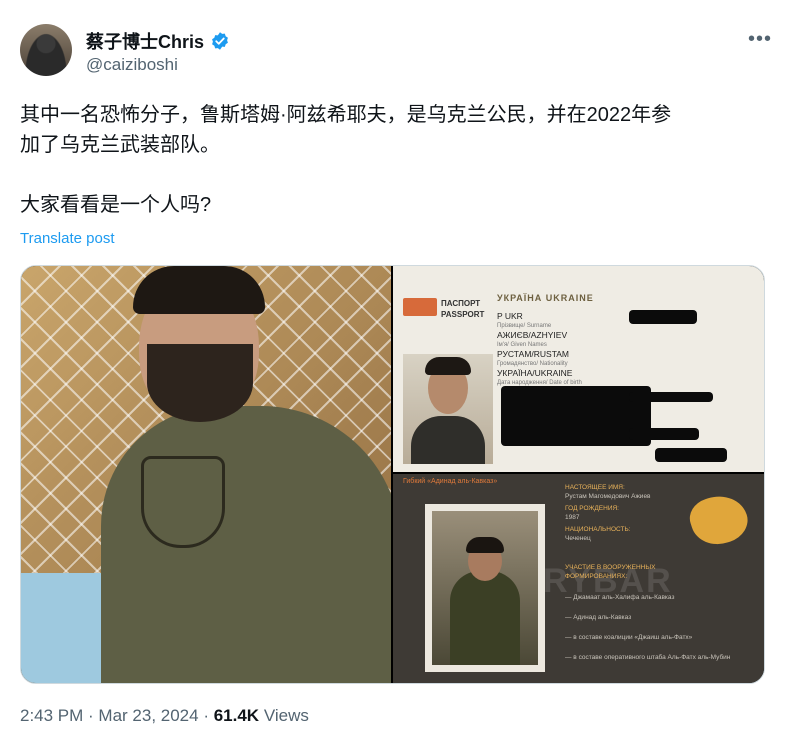 The width and height of the screenshot is (800, 750). I want to click on author-handle: @caiziboshi, so click(132, 65).